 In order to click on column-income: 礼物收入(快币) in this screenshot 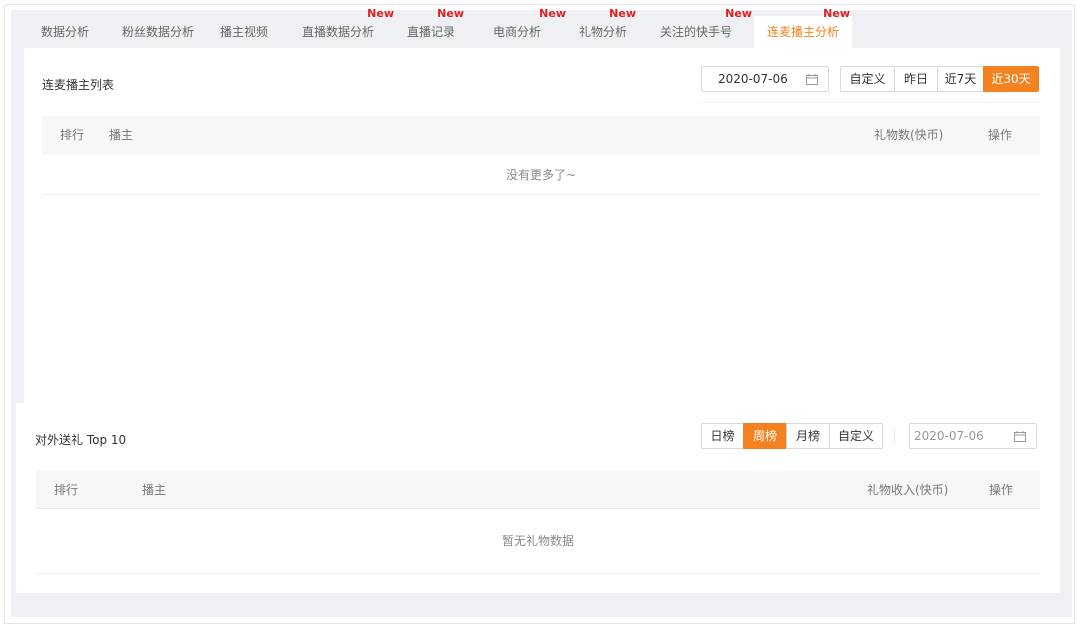, I will do `click(908, 490)`.